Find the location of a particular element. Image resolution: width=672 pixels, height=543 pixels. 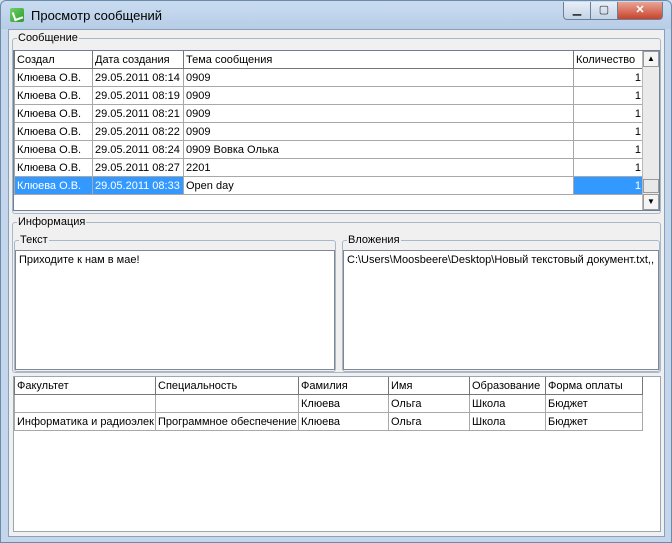

message-cell: 29.05.2011 08:33 is located at coordinates (138, 185).